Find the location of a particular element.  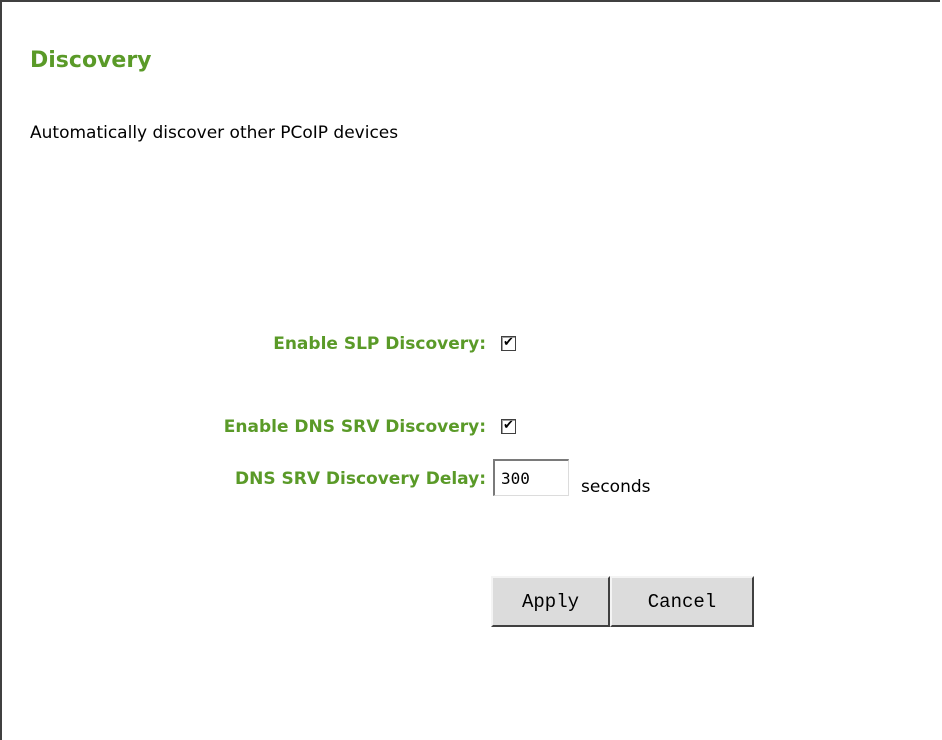

dns-srv-discovery-checkbox: ✔ is located at coordinates (508, 426).